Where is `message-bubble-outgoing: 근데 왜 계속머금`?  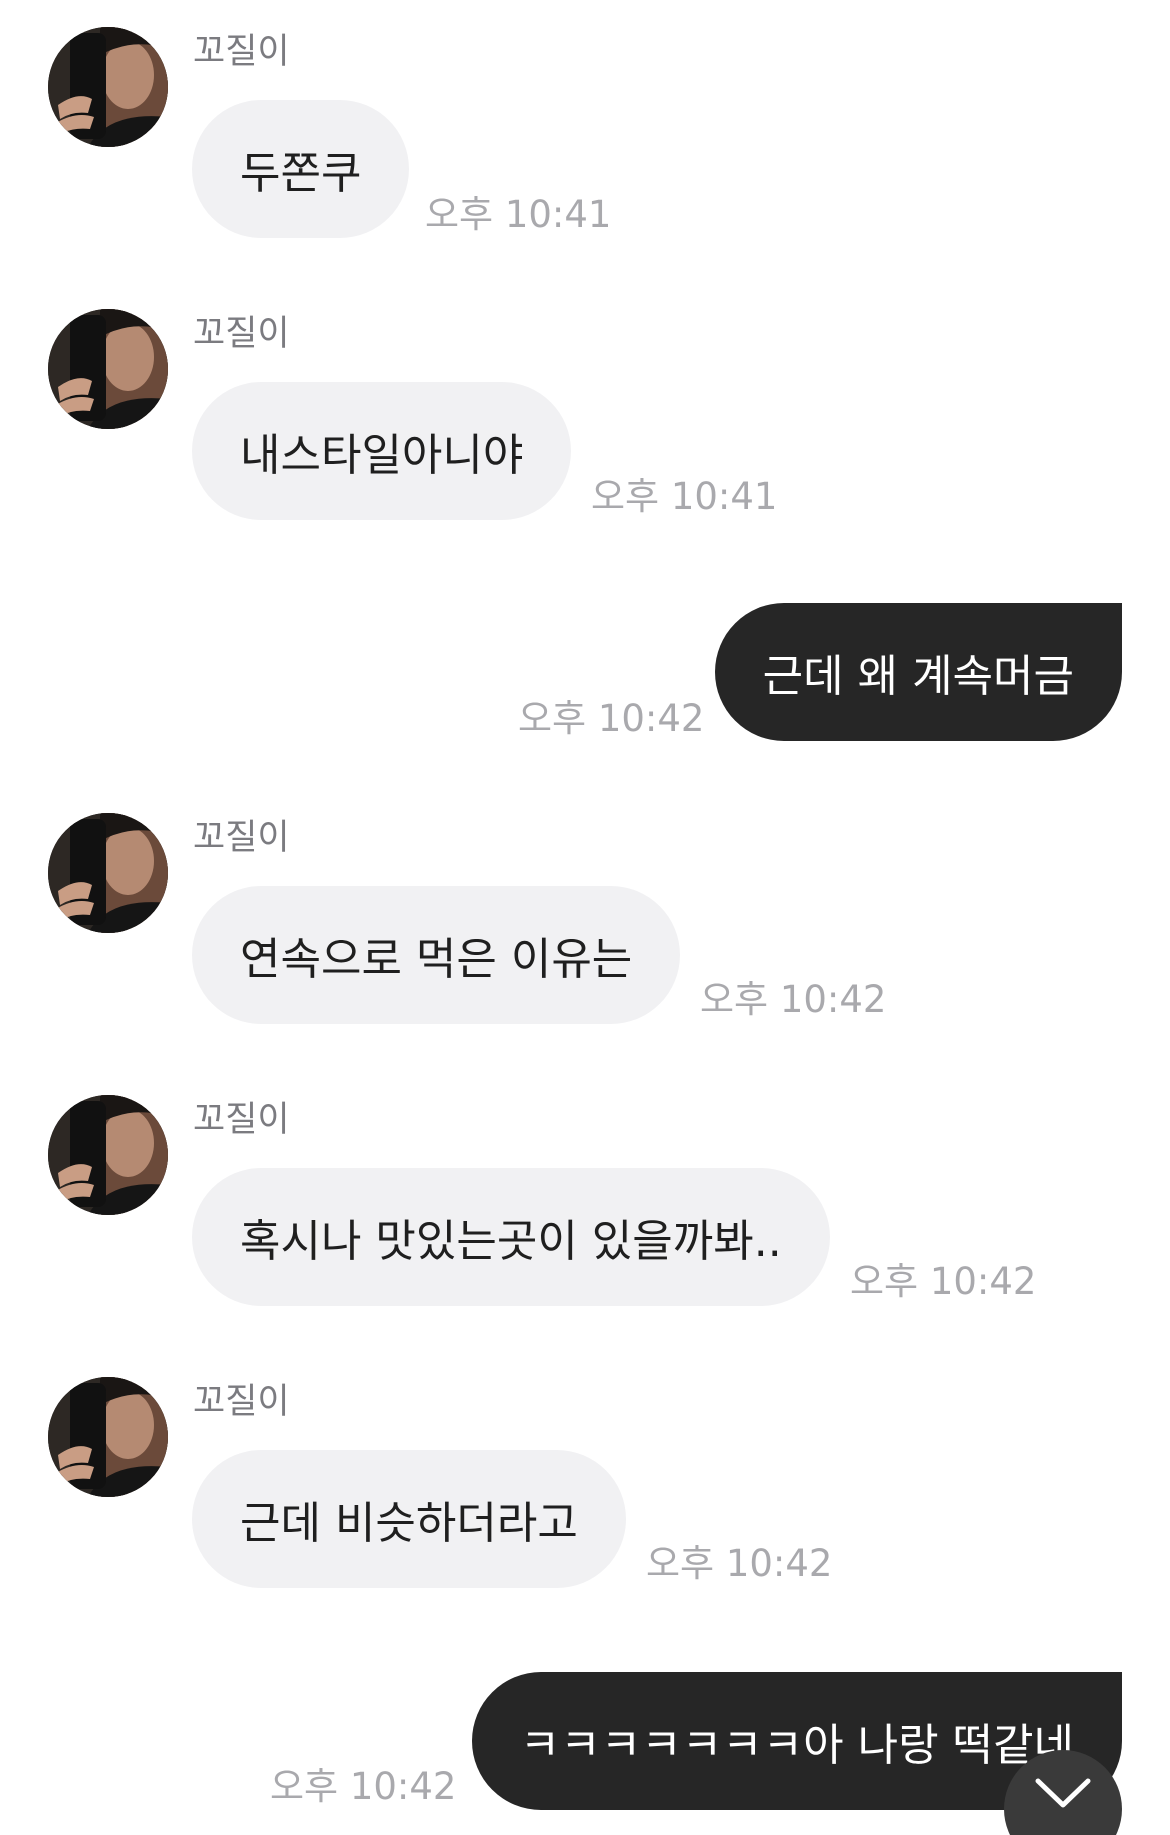
message-bubble-outgoing: 근데 왜 계속머금 is located at coordinates (918, 672).